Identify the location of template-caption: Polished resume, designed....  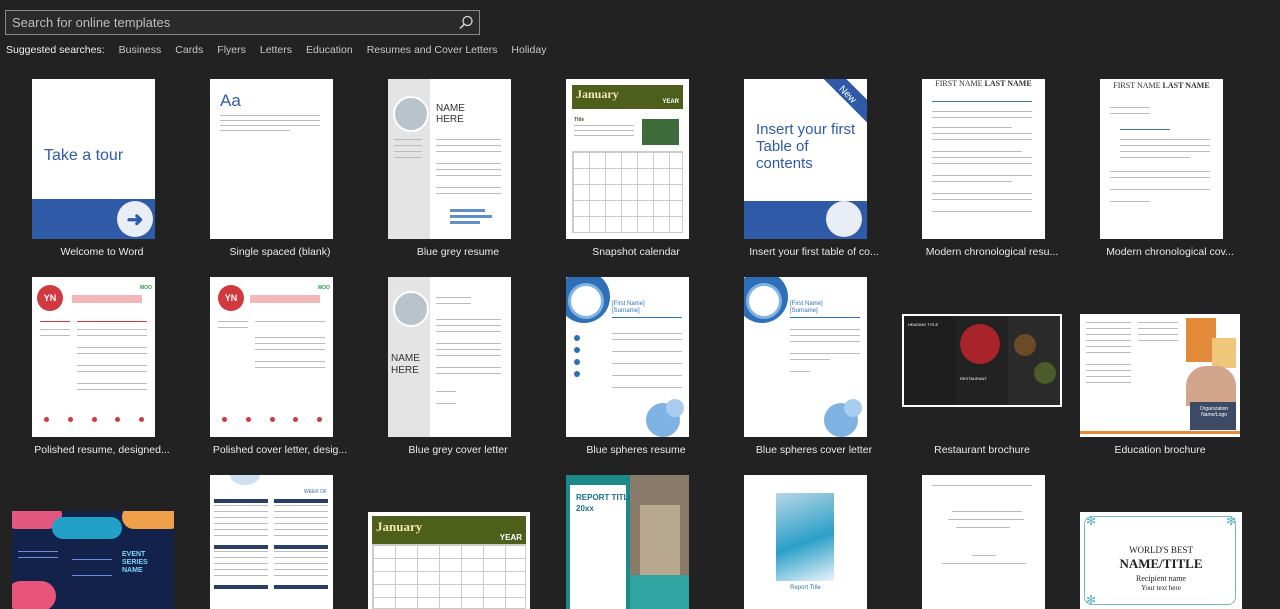
(102, 450).